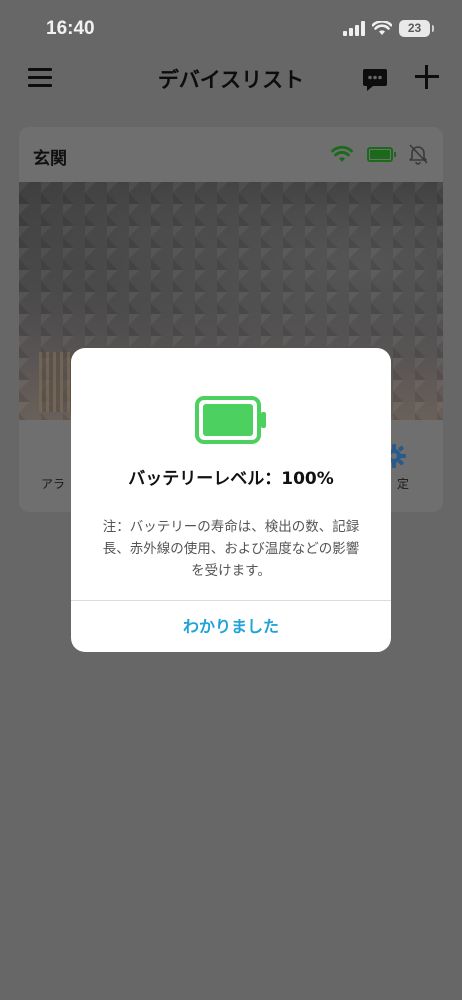 The height and width of the screenshot is (1000, 462). Describe the element at coordinates (418, 154) in the screenshot. I see `bell-off-icon` at that location.